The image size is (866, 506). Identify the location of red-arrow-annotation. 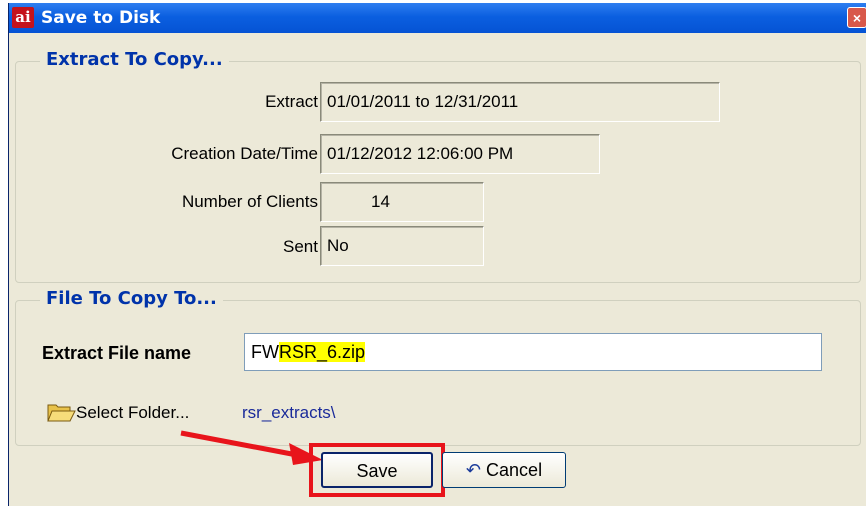
(251, 447).